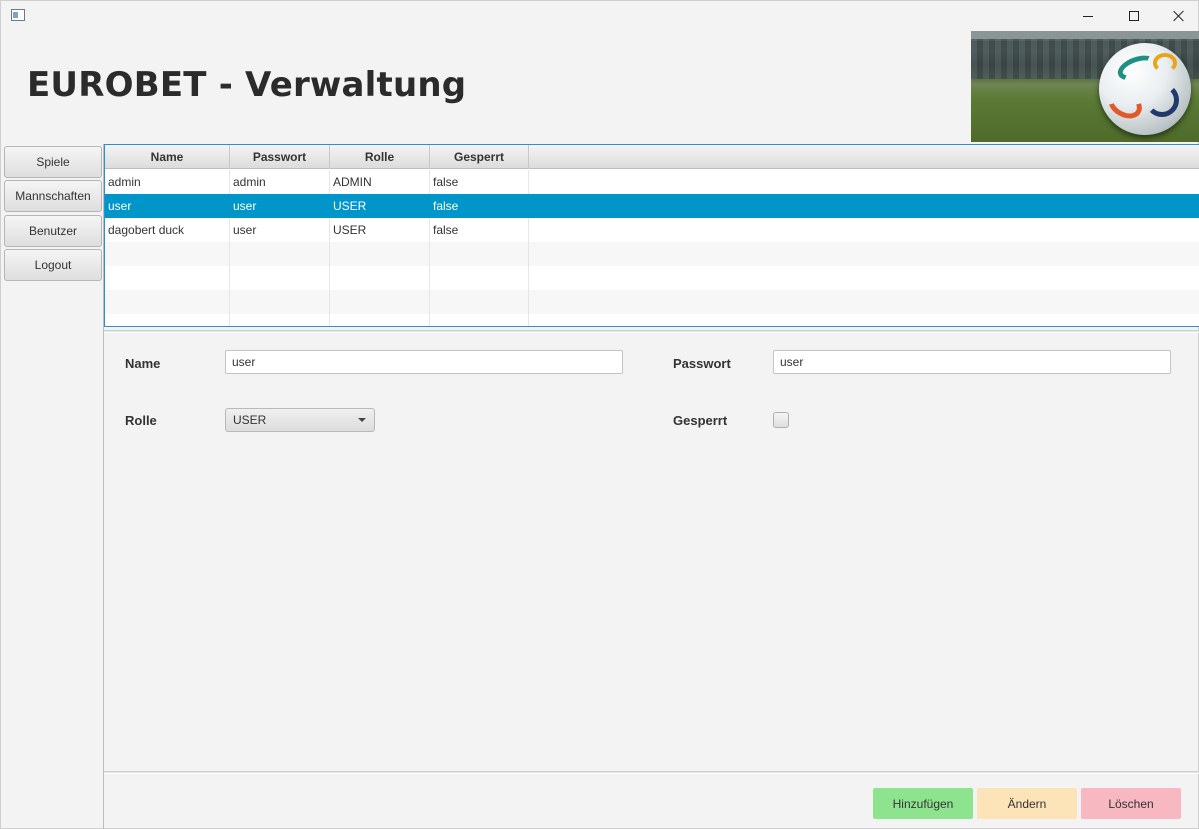  Describe the element at coordinates (280, 182) in the screenshot. I see `cell-passwort: admin` at that location.